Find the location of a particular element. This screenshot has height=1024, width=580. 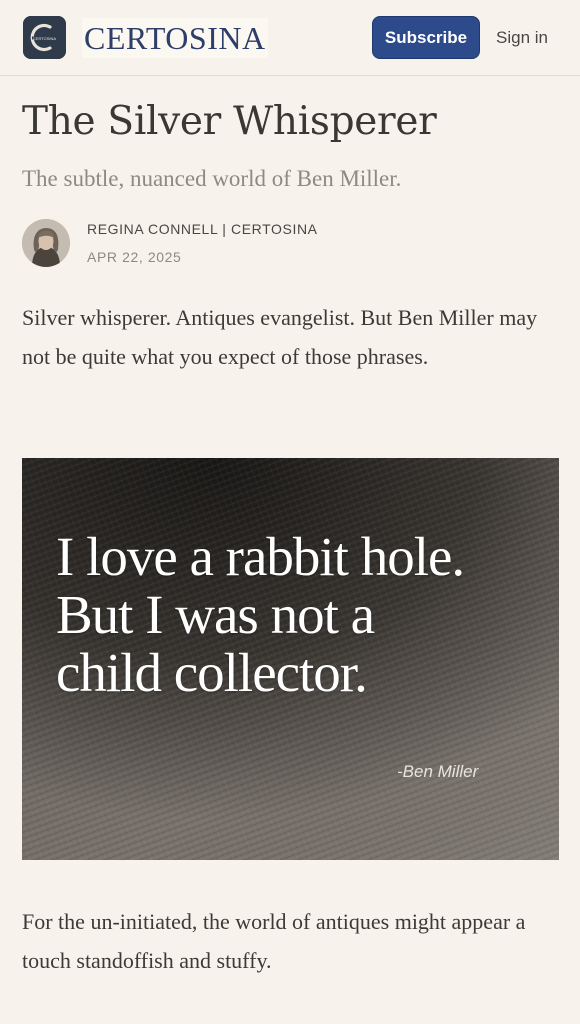

svg-text: CERTOSINA is located at coordinates (45, 38).